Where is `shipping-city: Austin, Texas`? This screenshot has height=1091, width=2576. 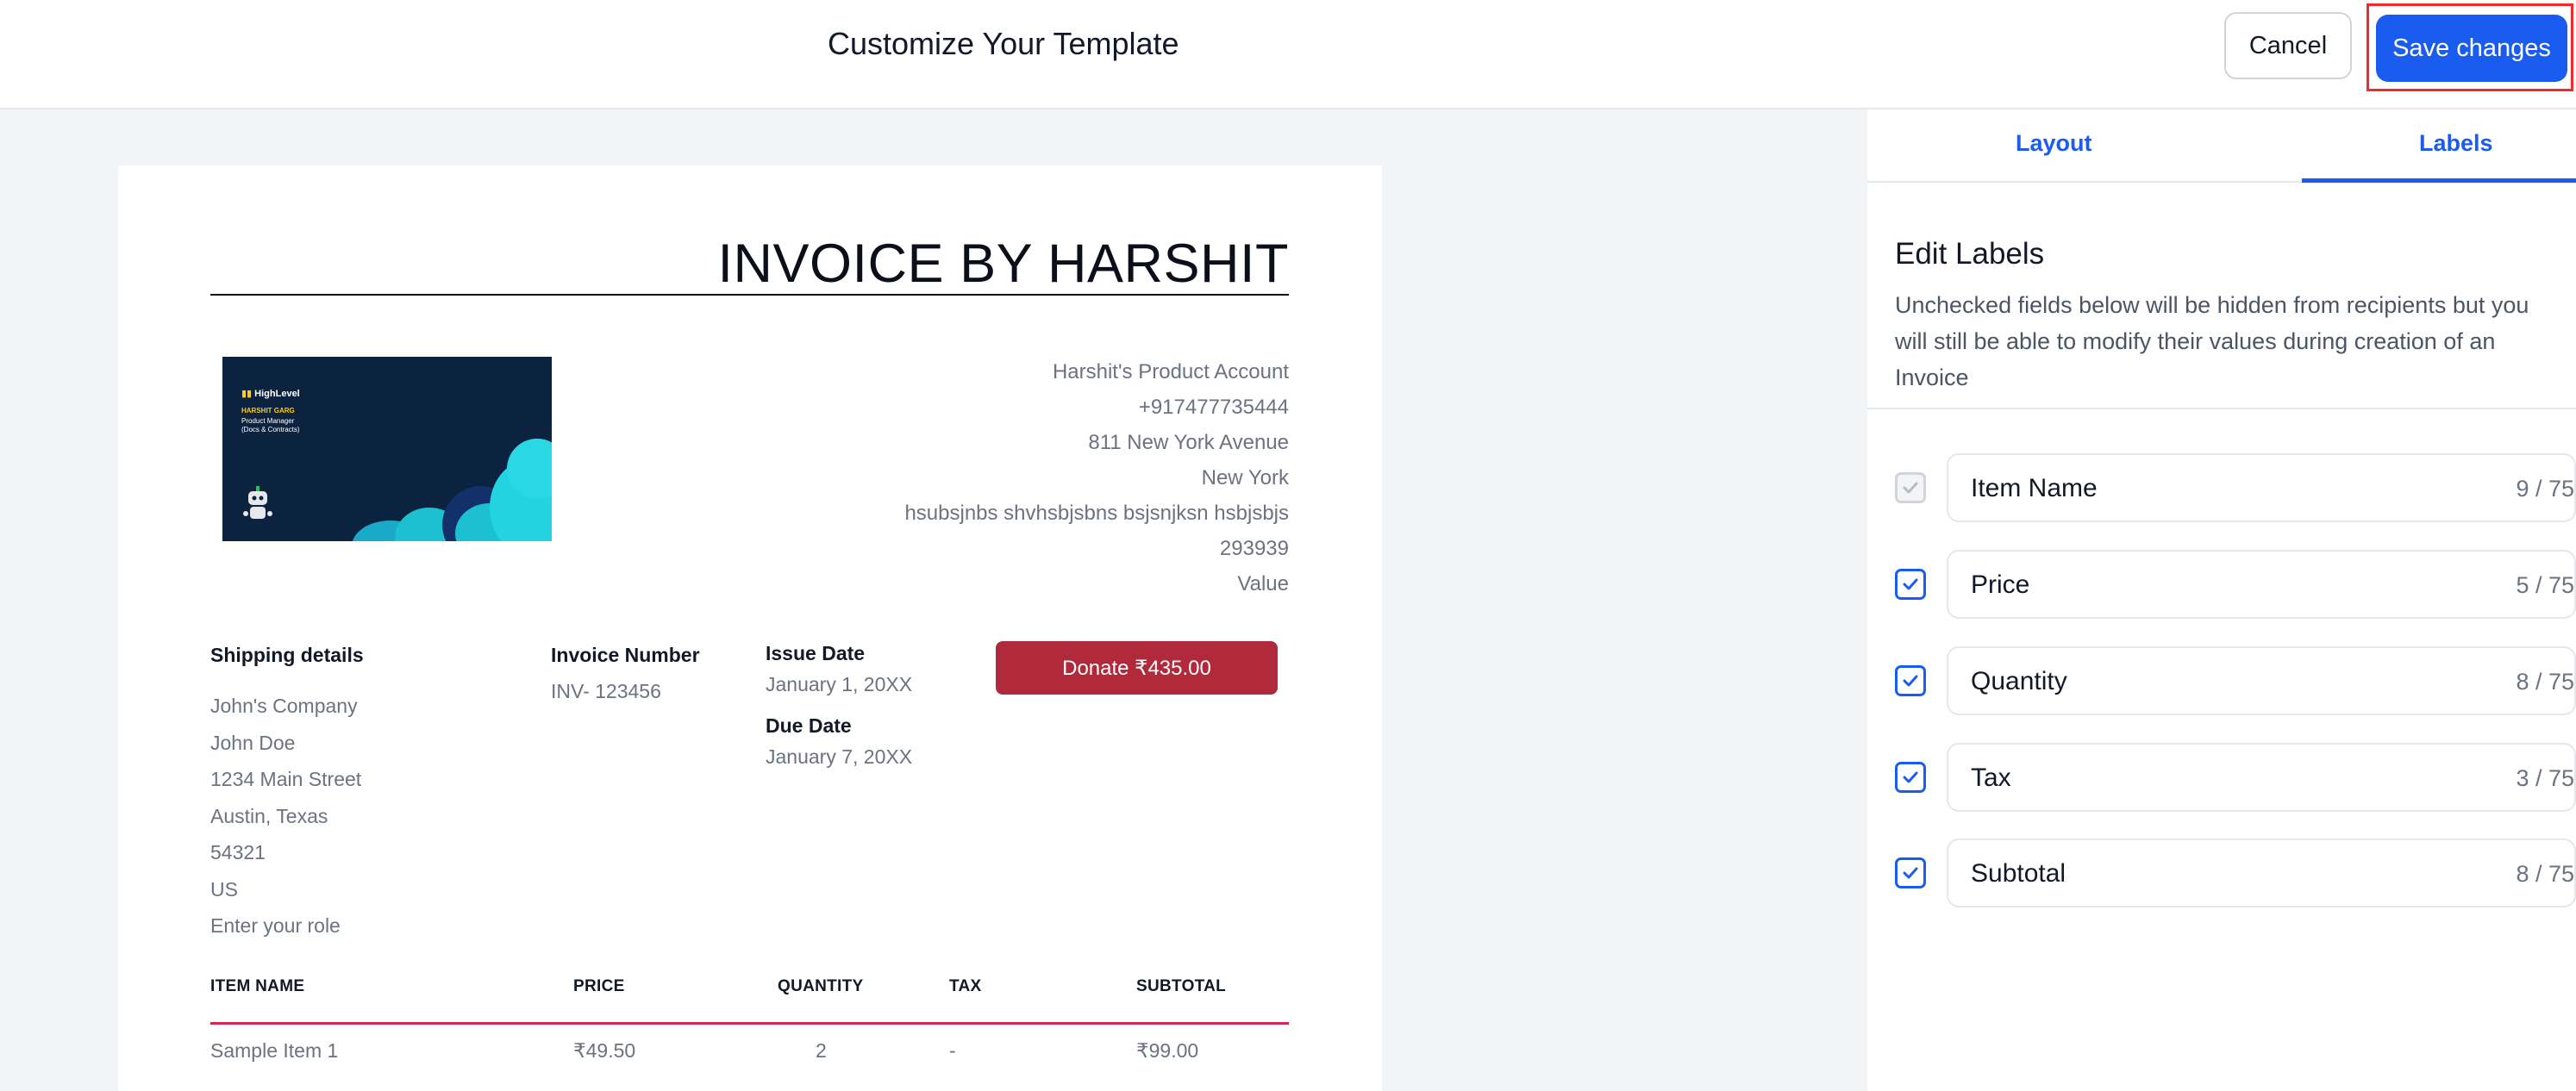
shipping-city: Austin, Texas is located at coordinates (269, 815).